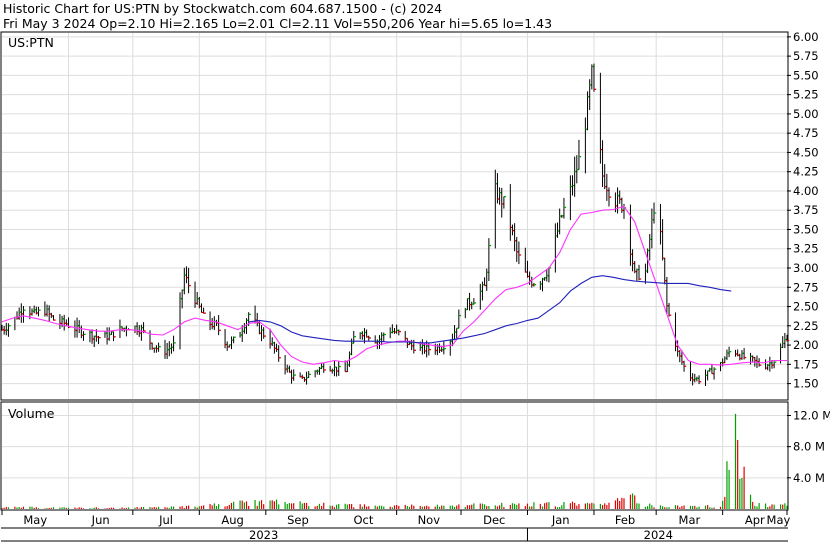 This screenshot has width=830, height=543. I want to click on volume-panel-title: Volume, so click(31, 413).